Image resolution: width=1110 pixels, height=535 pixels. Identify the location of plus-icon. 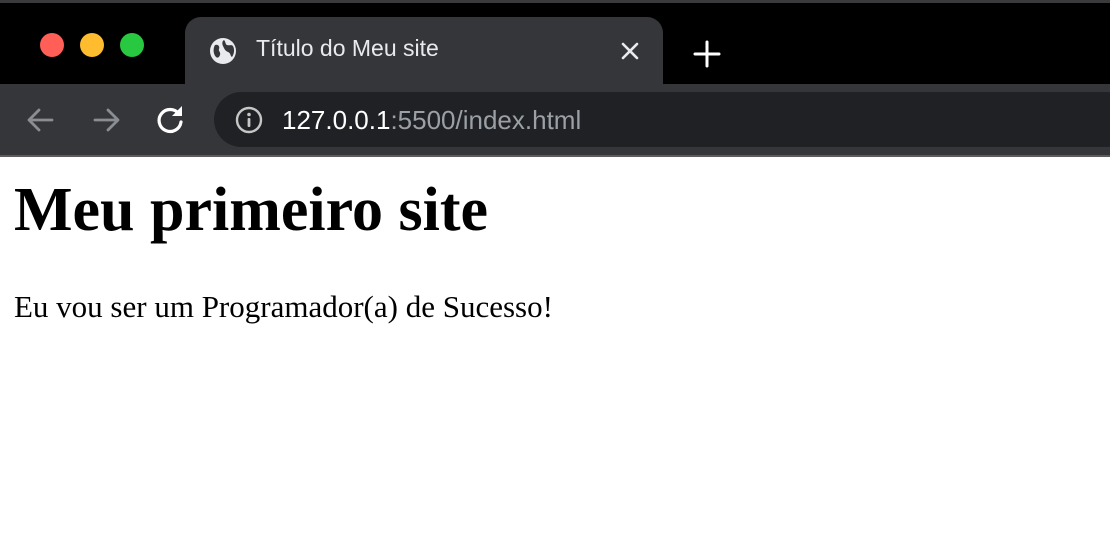
(707, 54).